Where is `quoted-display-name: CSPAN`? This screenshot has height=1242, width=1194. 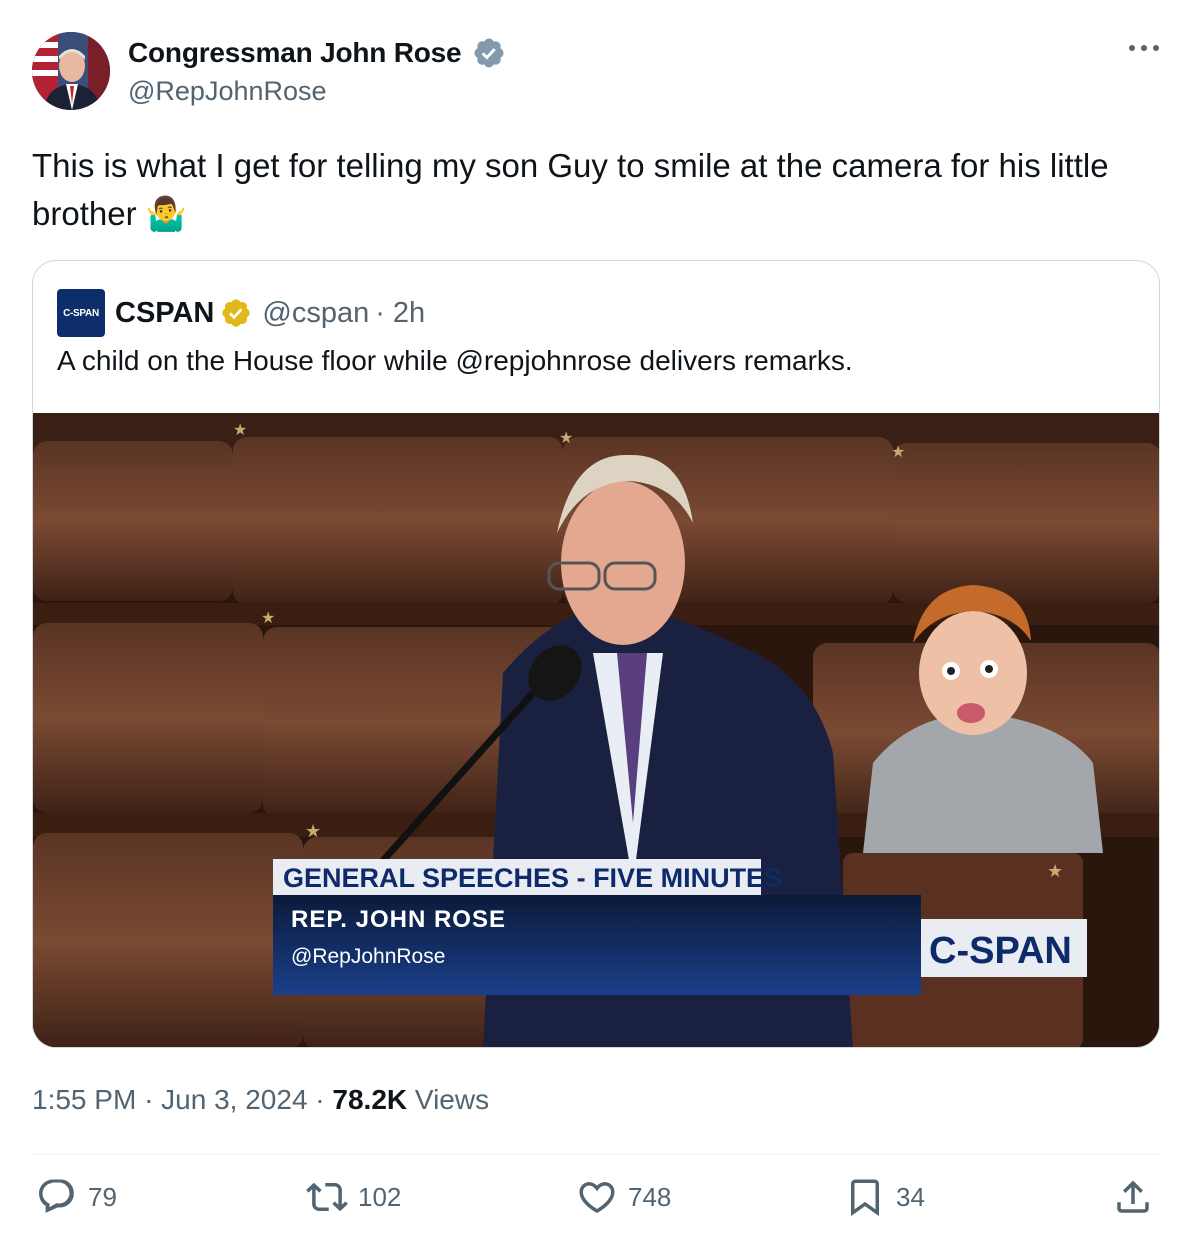
quoted-display-name: CSPAN is located at coordinates (164, 313).